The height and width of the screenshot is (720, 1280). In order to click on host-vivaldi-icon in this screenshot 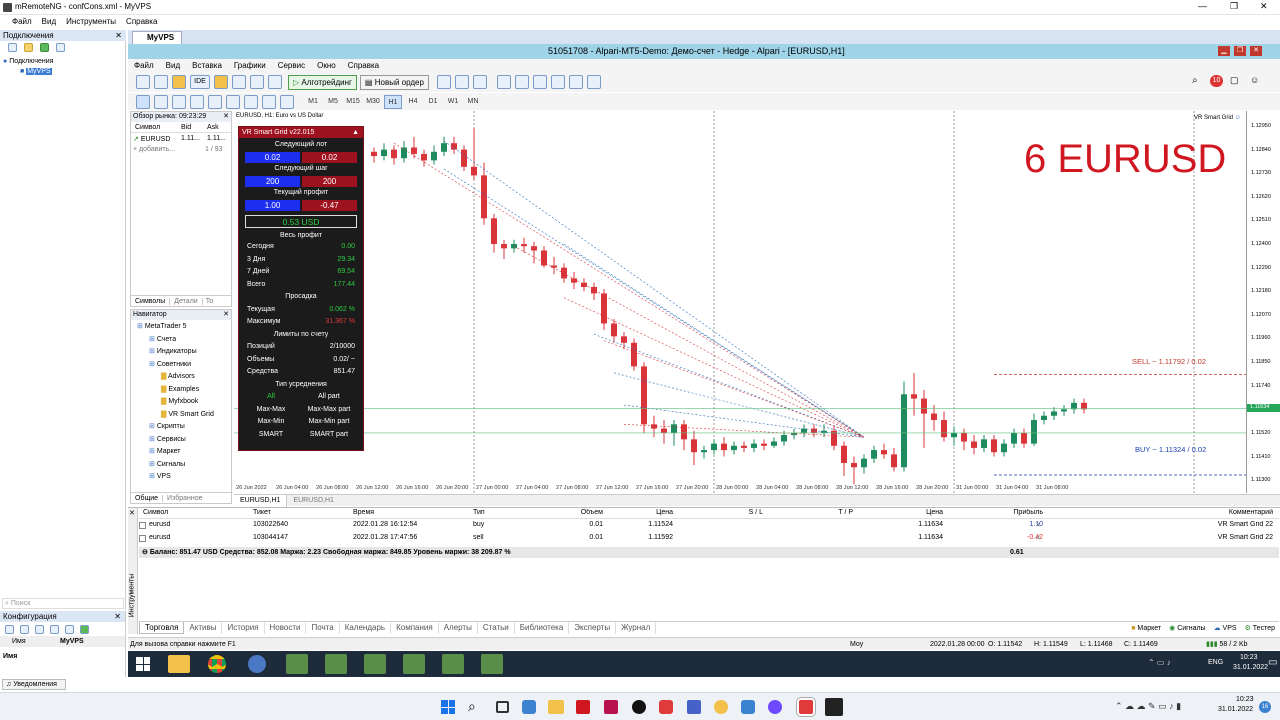, I will do `click(666, 707)`.